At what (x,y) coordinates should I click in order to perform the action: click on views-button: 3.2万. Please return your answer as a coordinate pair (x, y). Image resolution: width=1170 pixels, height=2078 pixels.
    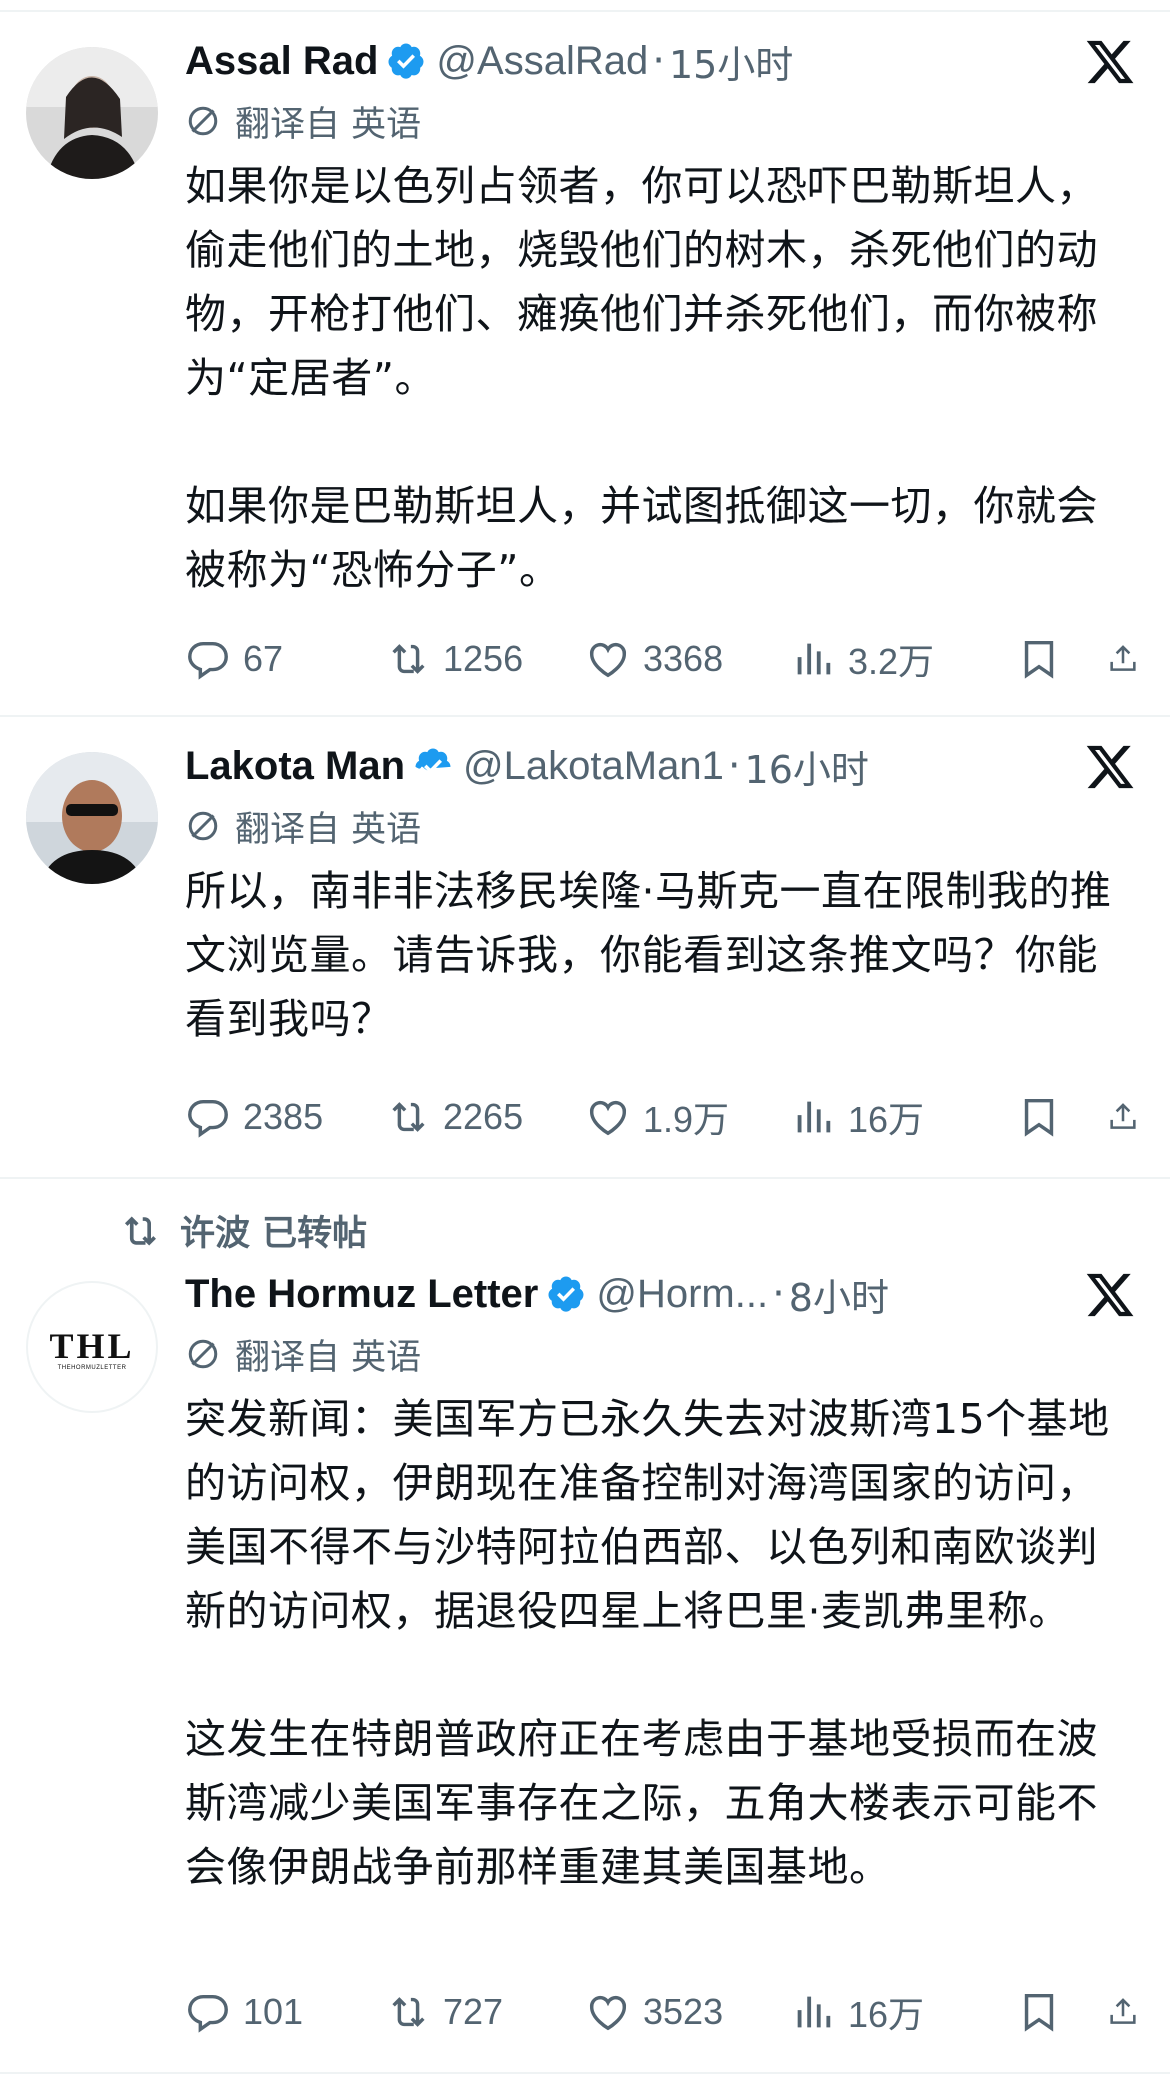
    Looking at the image, I should click on (890, 659).